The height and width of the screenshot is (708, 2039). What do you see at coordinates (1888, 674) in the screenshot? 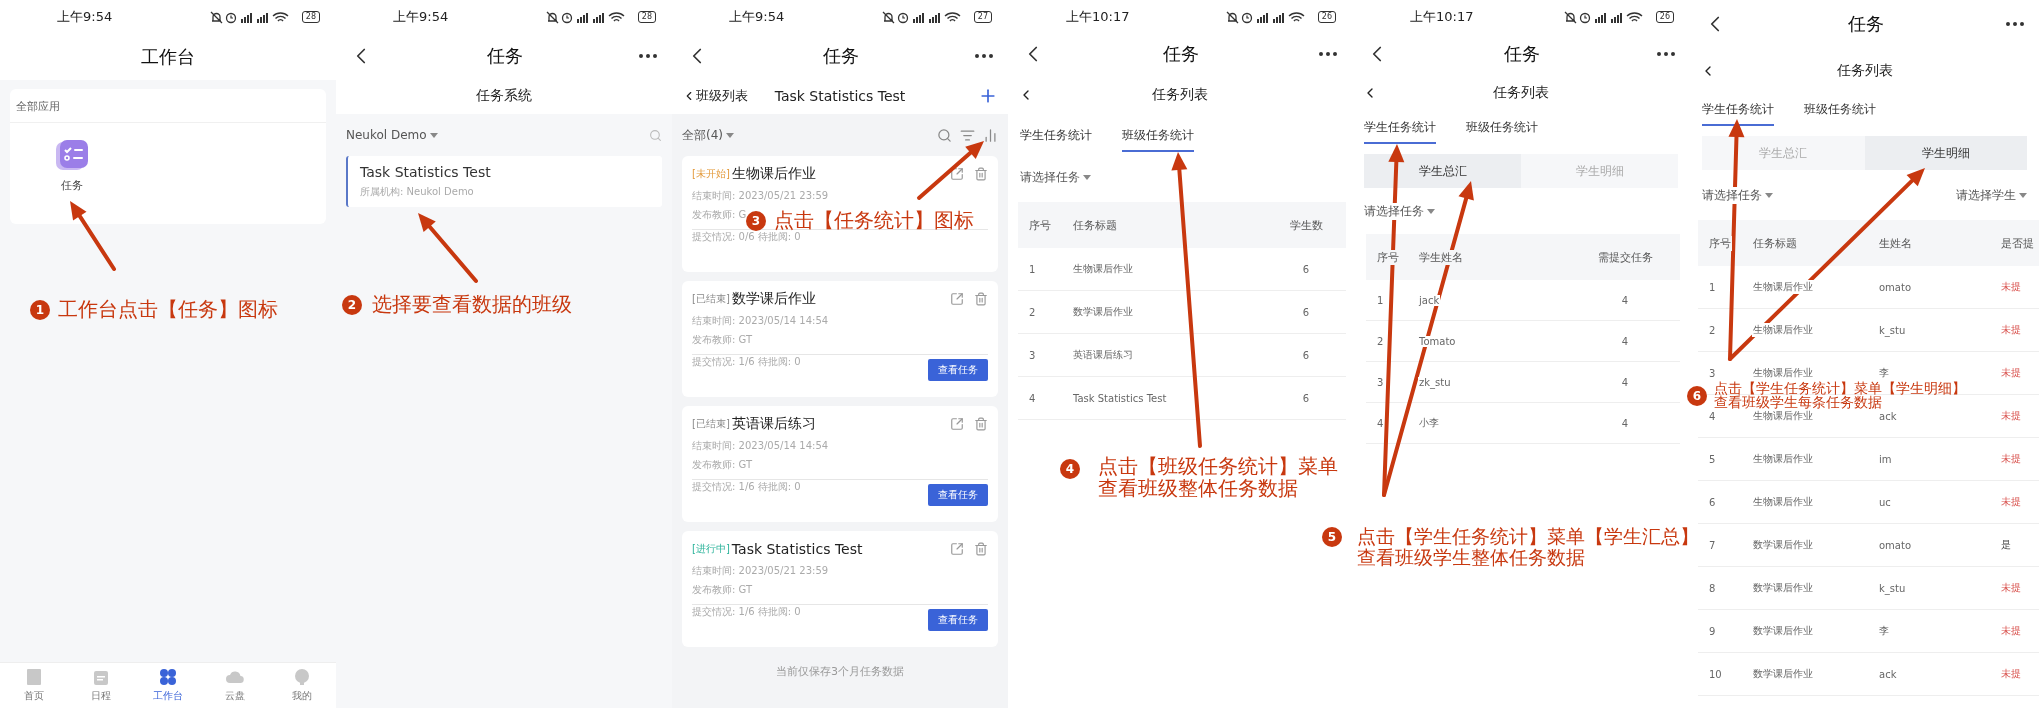
I see `table-cell: ack` at bounding box center [1888, 674].